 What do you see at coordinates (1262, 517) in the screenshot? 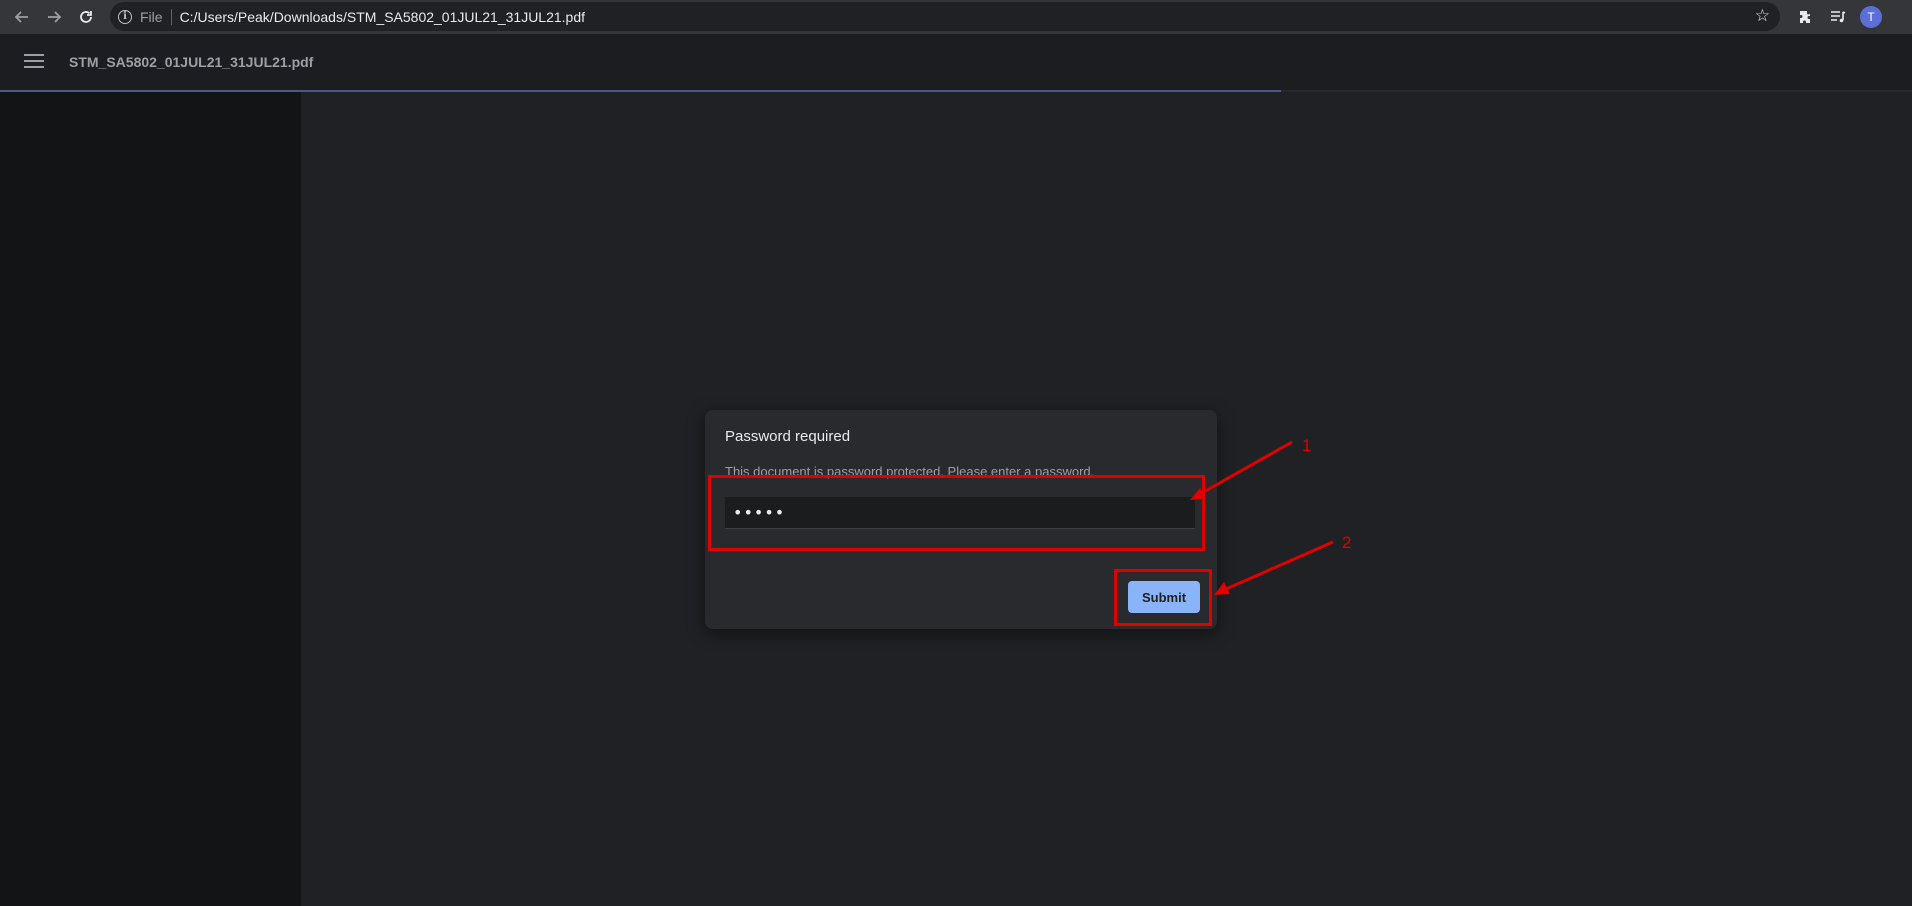
I see `annotation-arrows` at bounding box center [1262, 517].